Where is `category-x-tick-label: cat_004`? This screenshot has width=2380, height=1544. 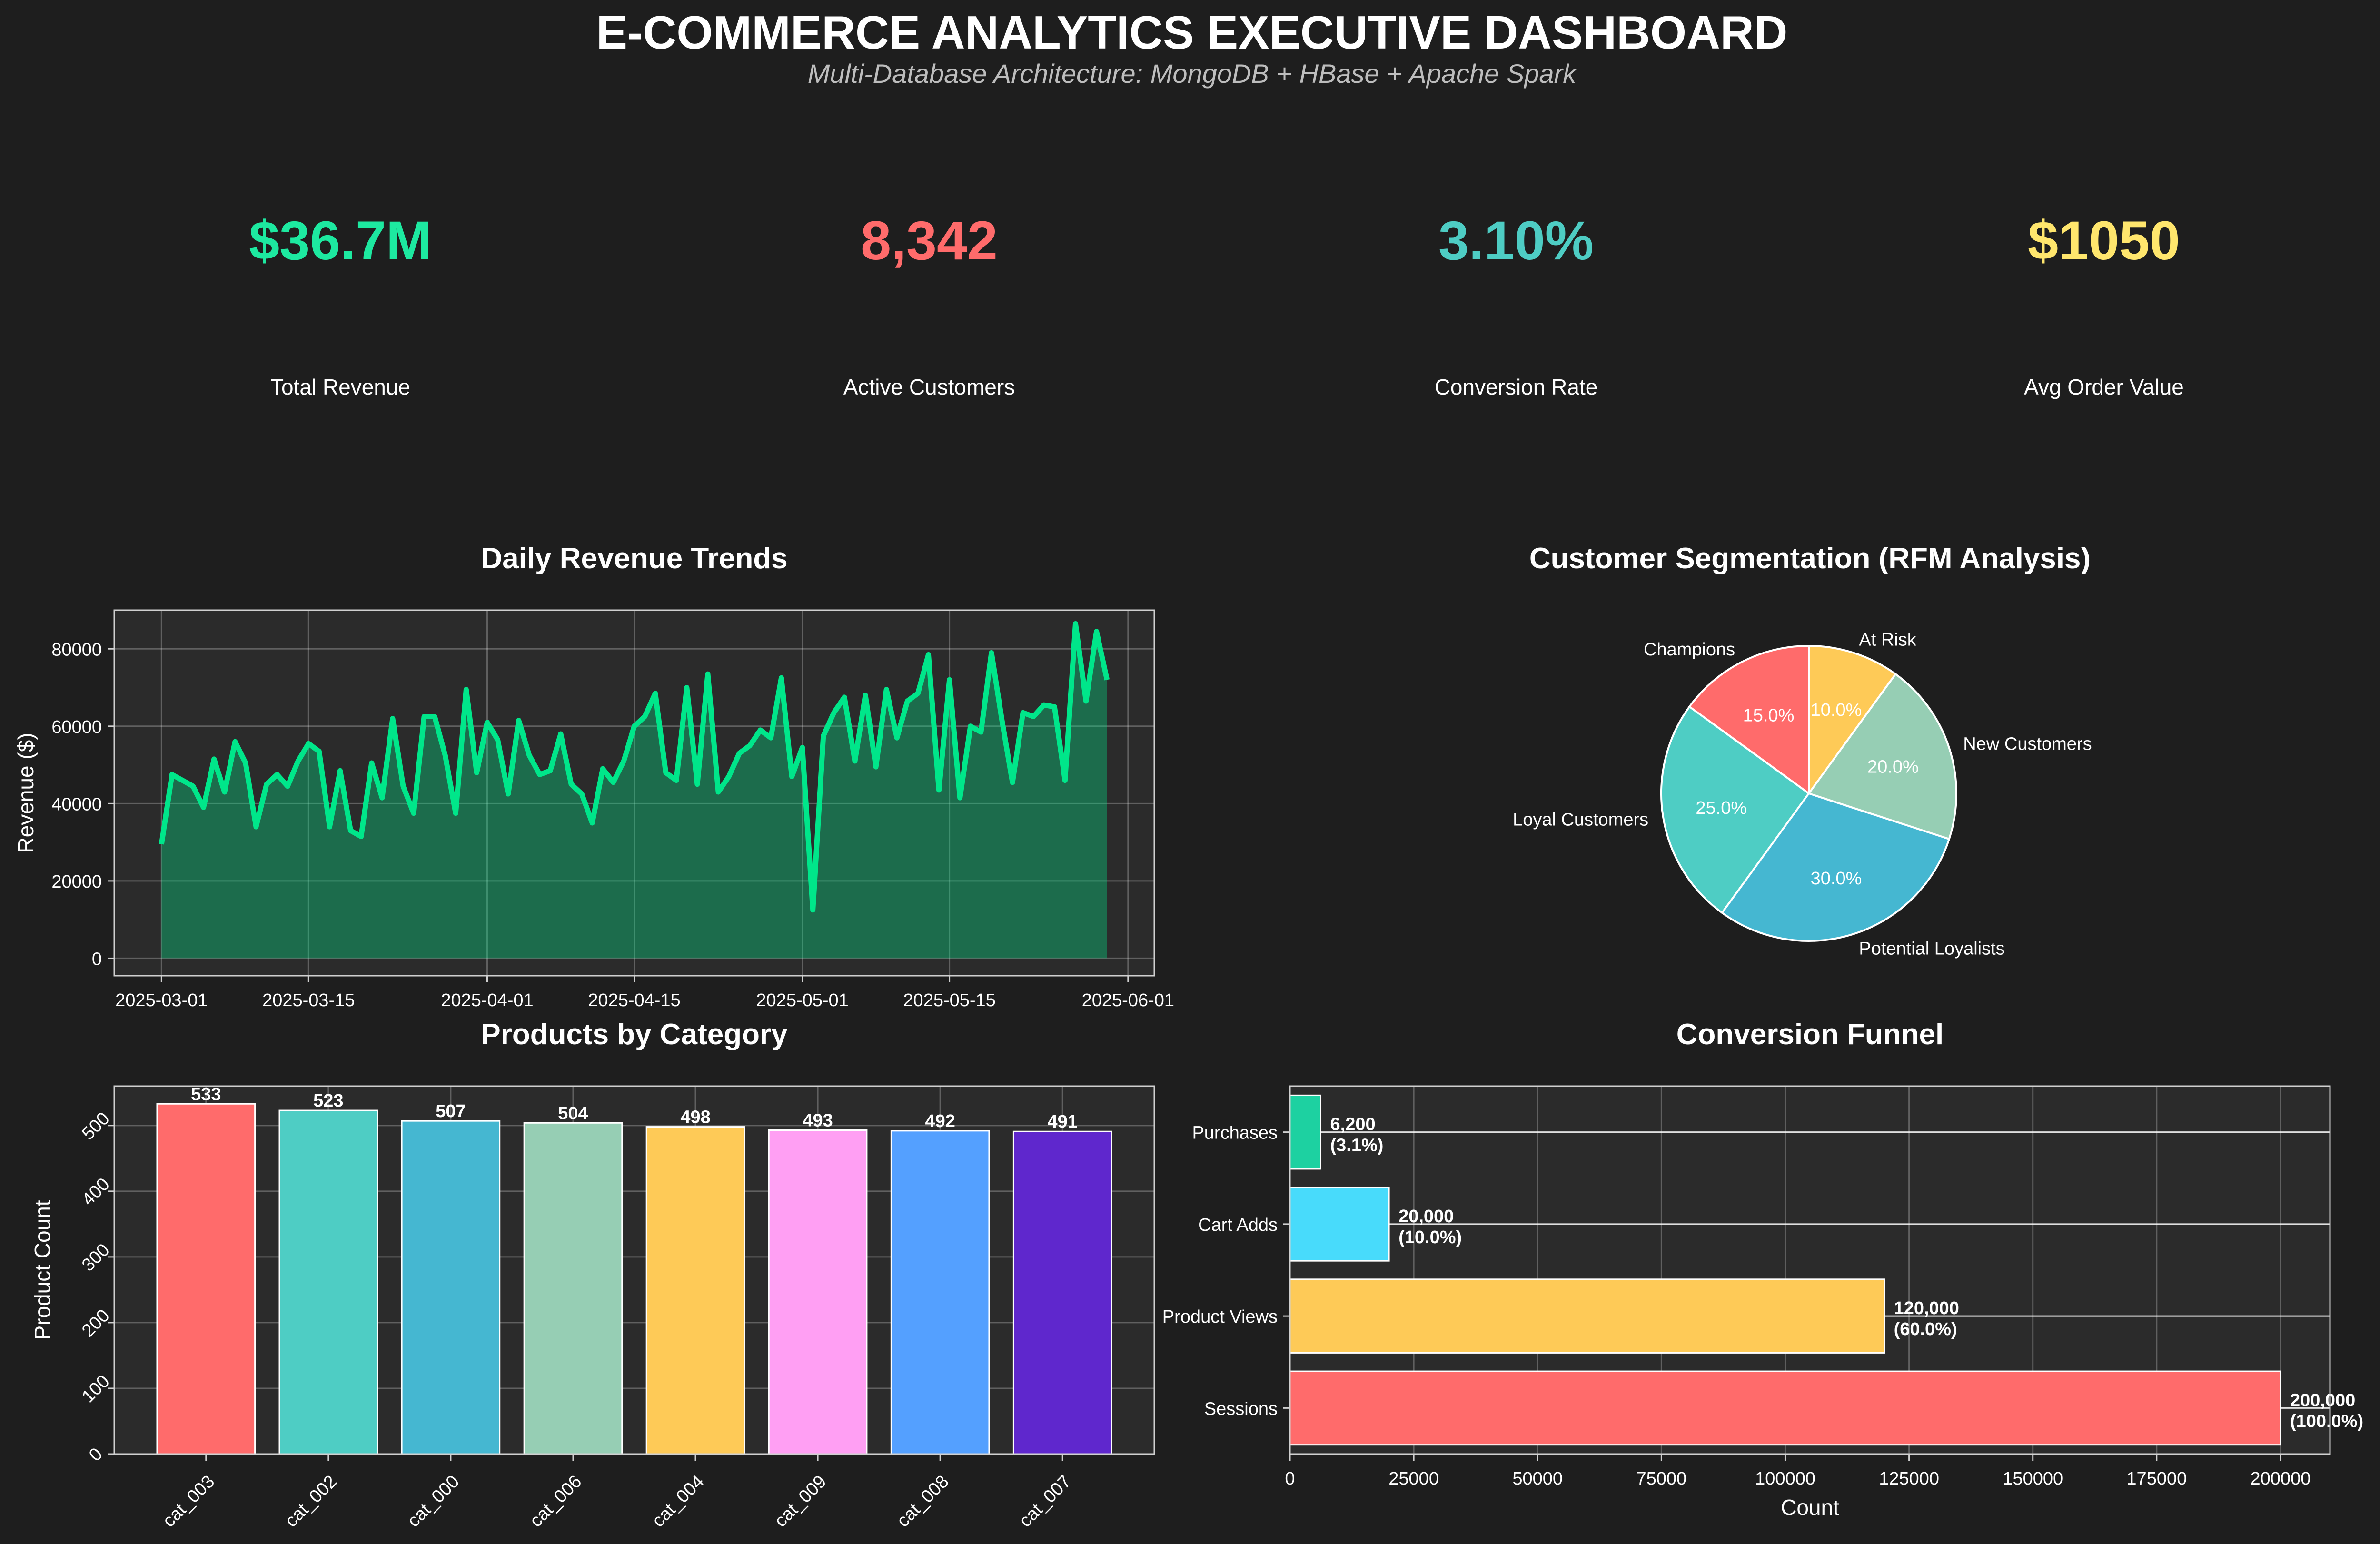 category-x-tick-label: cat_004 is located at coordinates (678, 1501).